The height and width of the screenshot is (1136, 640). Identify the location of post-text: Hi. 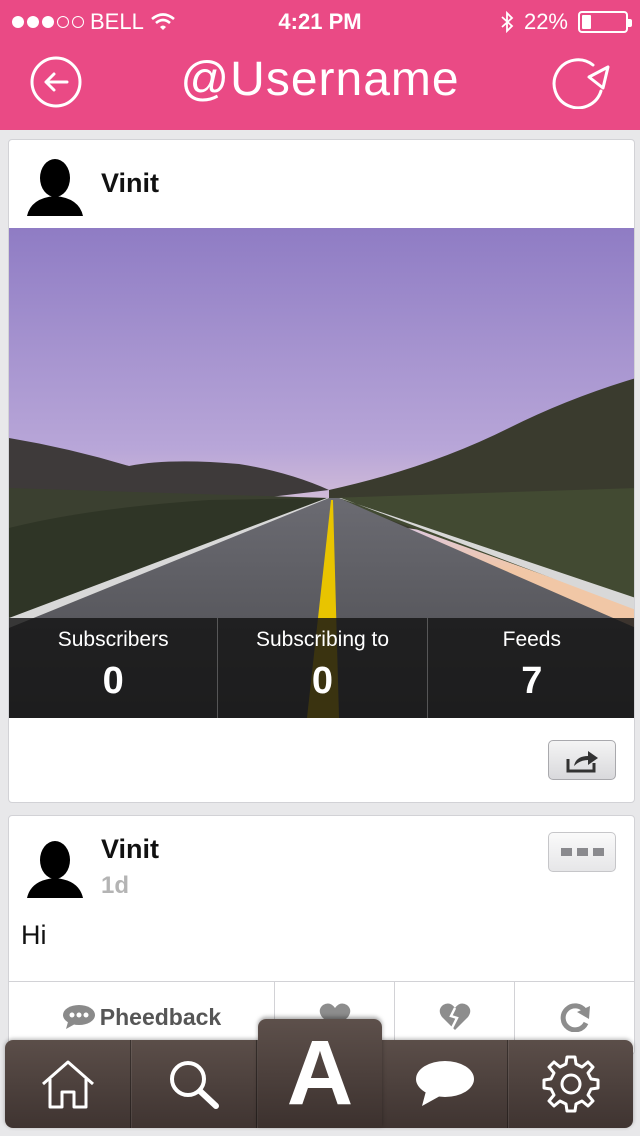
(34, 935).